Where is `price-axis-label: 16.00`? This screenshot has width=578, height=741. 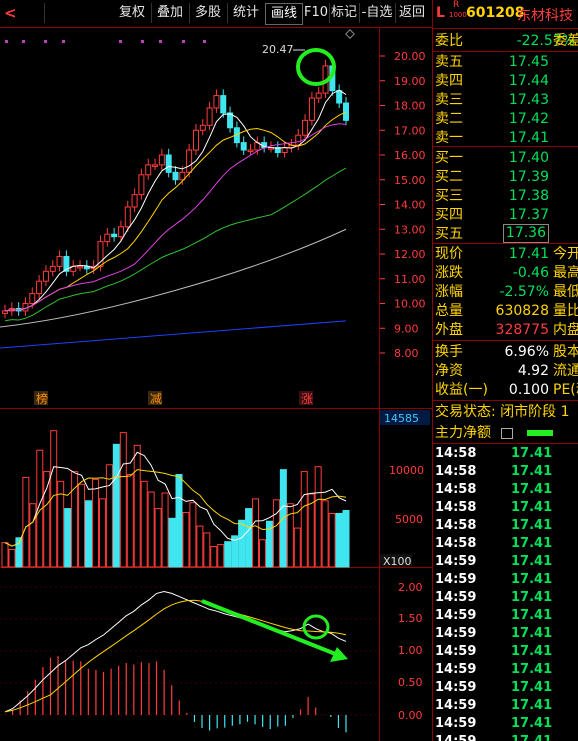 price-axis-label: 16.00 is located at coordinates (410, 155).